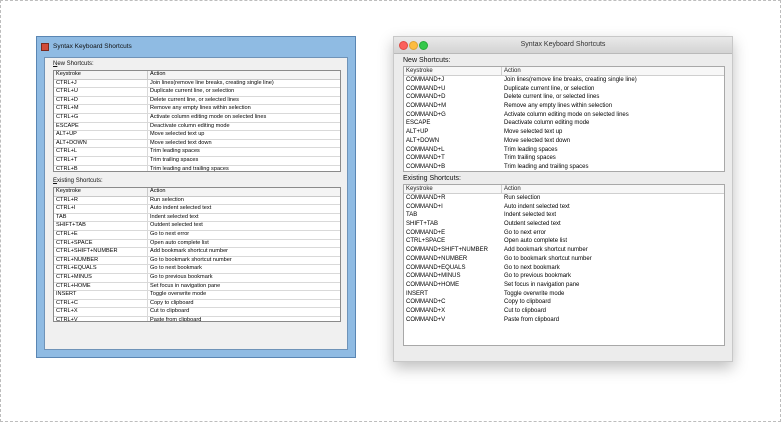  Describe the element at coordinates (552, 97) in the screenshot. I see `action-cell: Delete current line, or selected lines` at that location.